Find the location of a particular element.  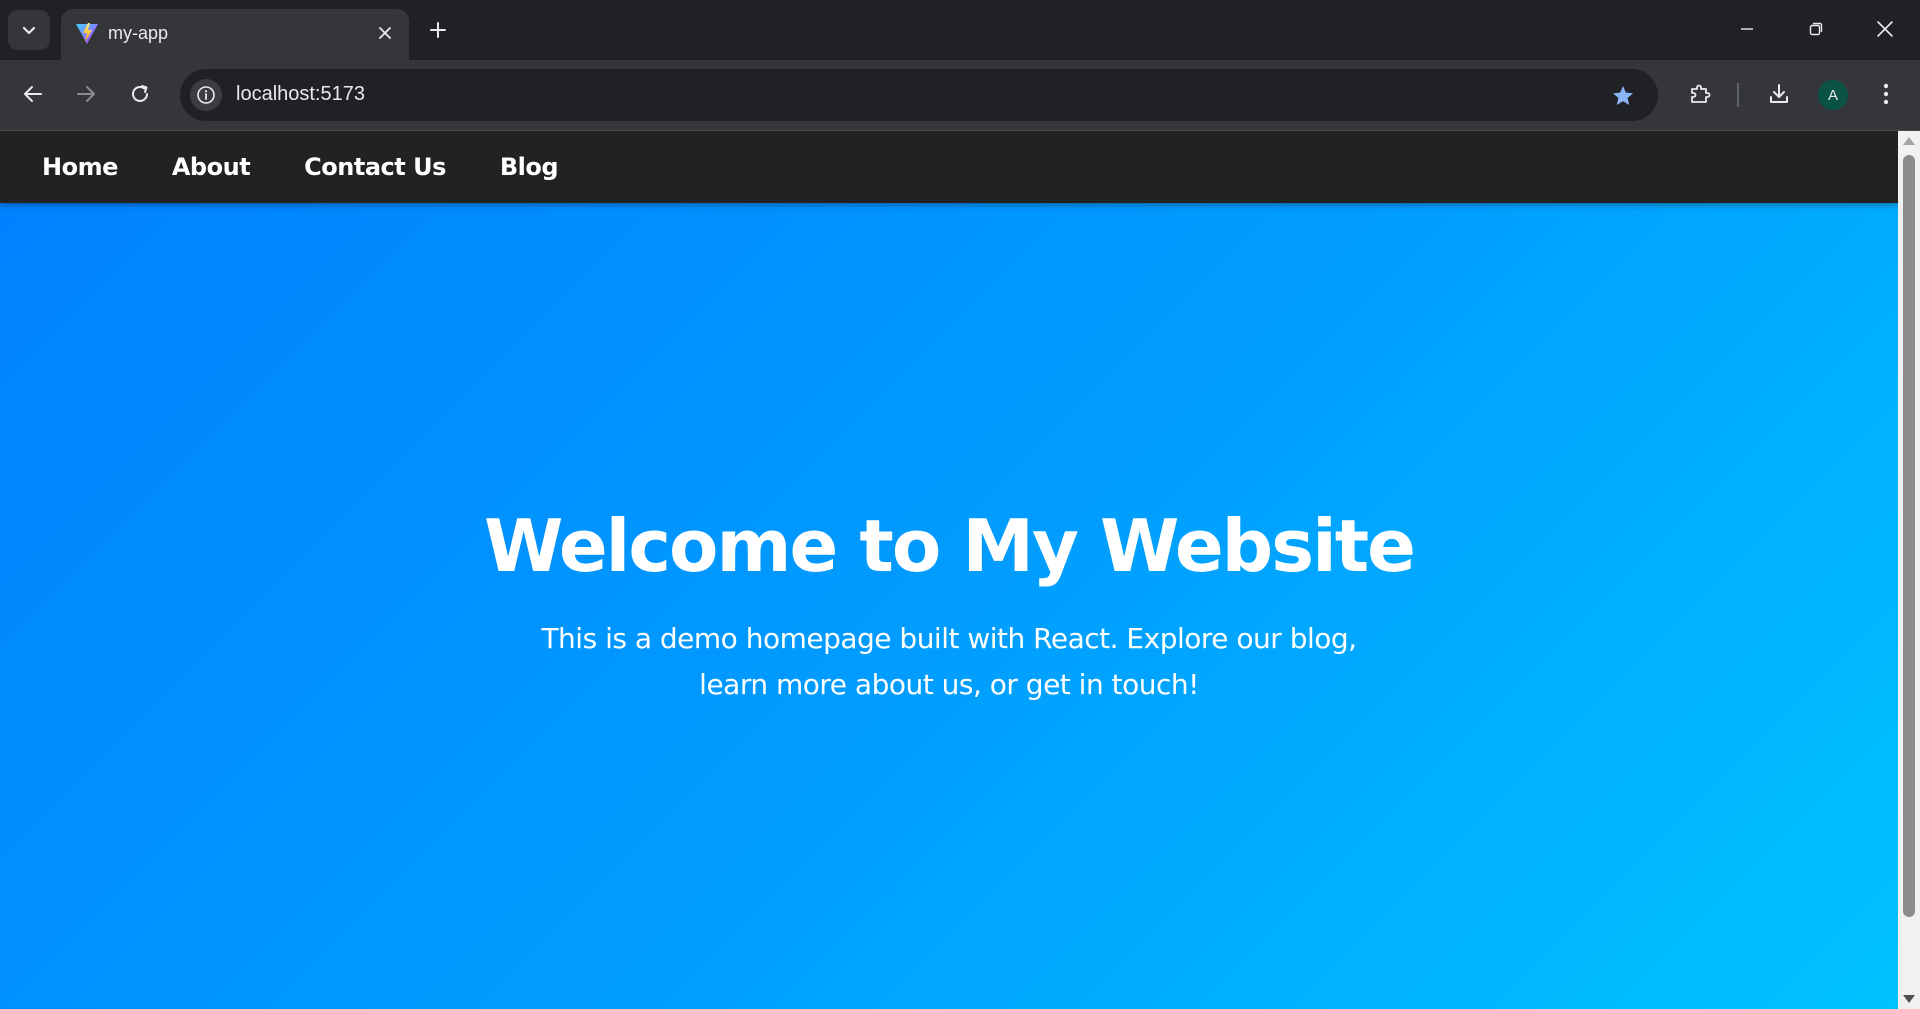

scrollbar-thumb is located at coordinates (1909, 536).